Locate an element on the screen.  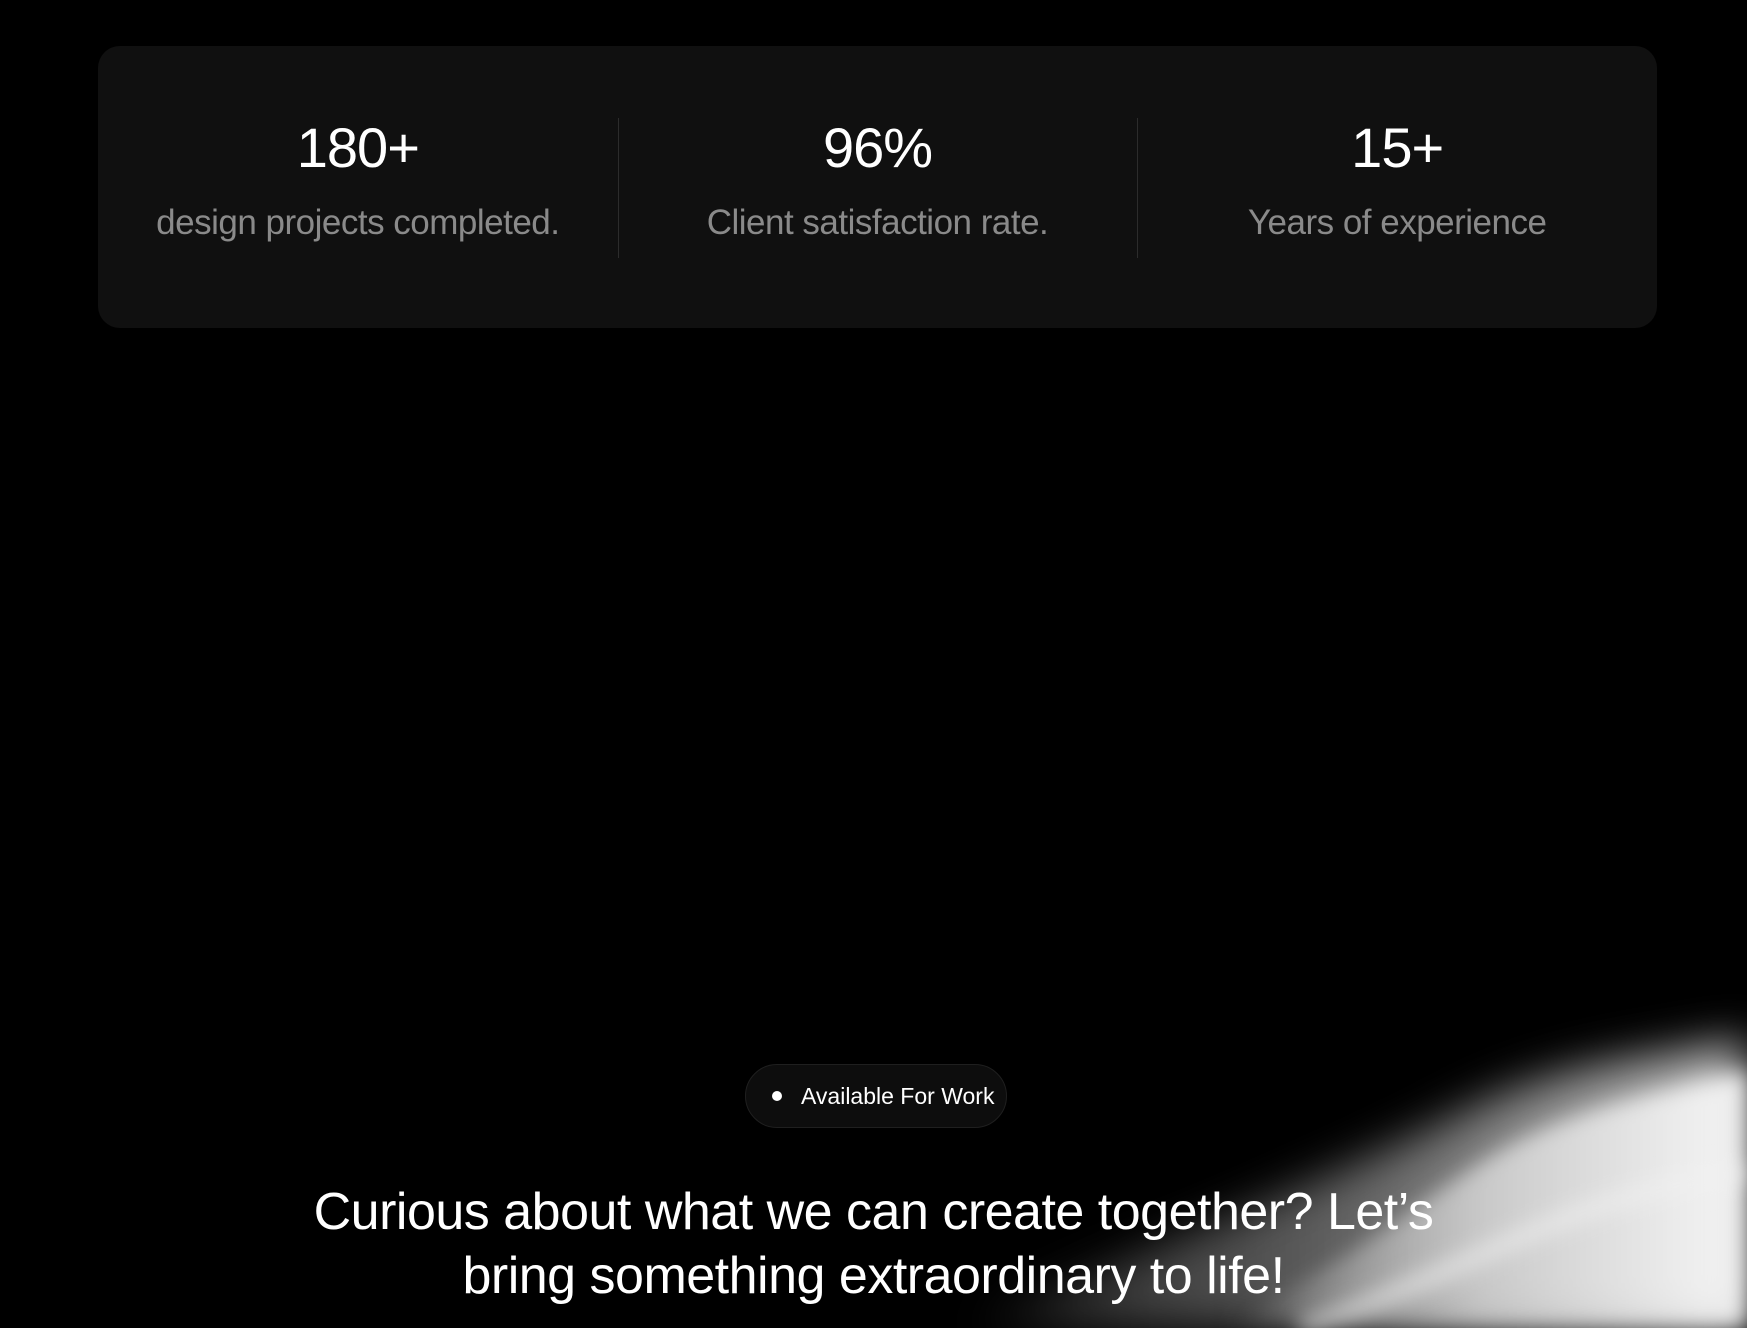
stat-satisfaction: 96% Client satisfaction rate. is located at coordinates (877, 187).